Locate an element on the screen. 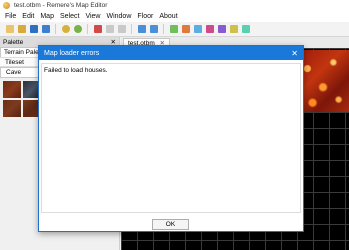 This screenshot has height=250, width=349. ok-button: OK is located at coordinates (170, 224).